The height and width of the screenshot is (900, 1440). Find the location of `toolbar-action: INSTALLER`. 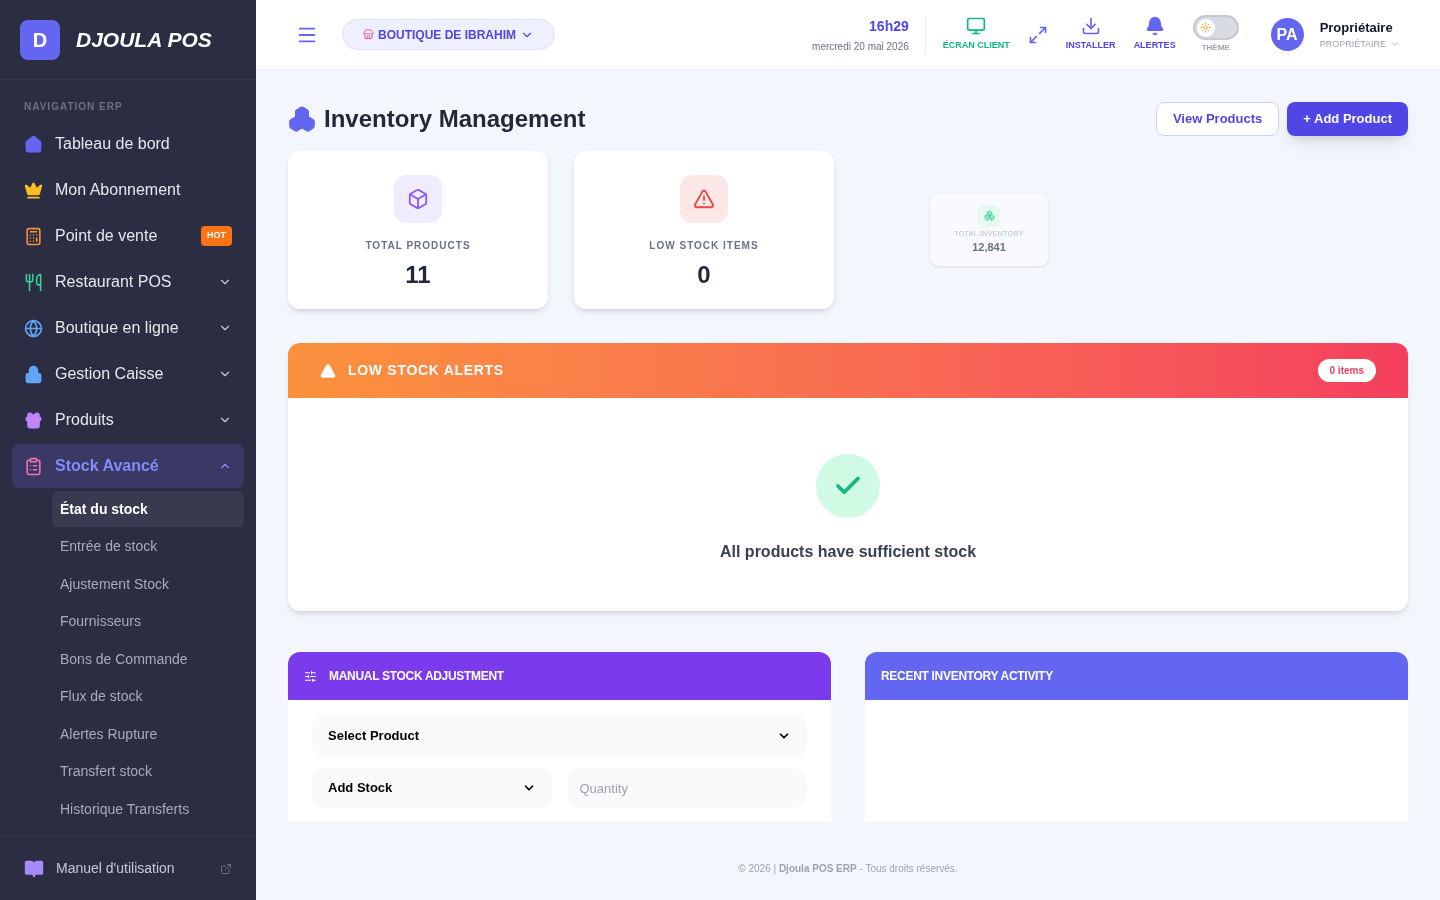

toolbar-action: INSTALLER is located at coordinates (1090, 34).